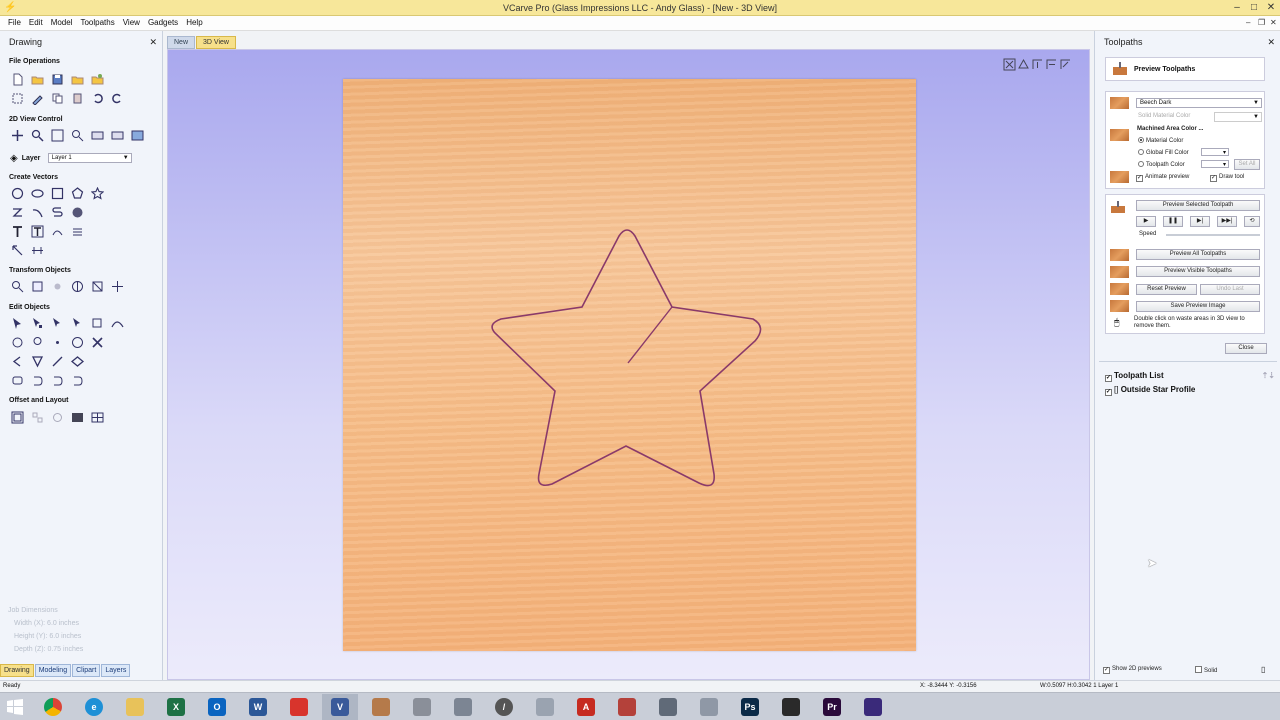 The width and height of the screenshot is (1280, 720). Describe the element at coordinates (17, 286) in the screenshot. I see `move-icon` at that location.